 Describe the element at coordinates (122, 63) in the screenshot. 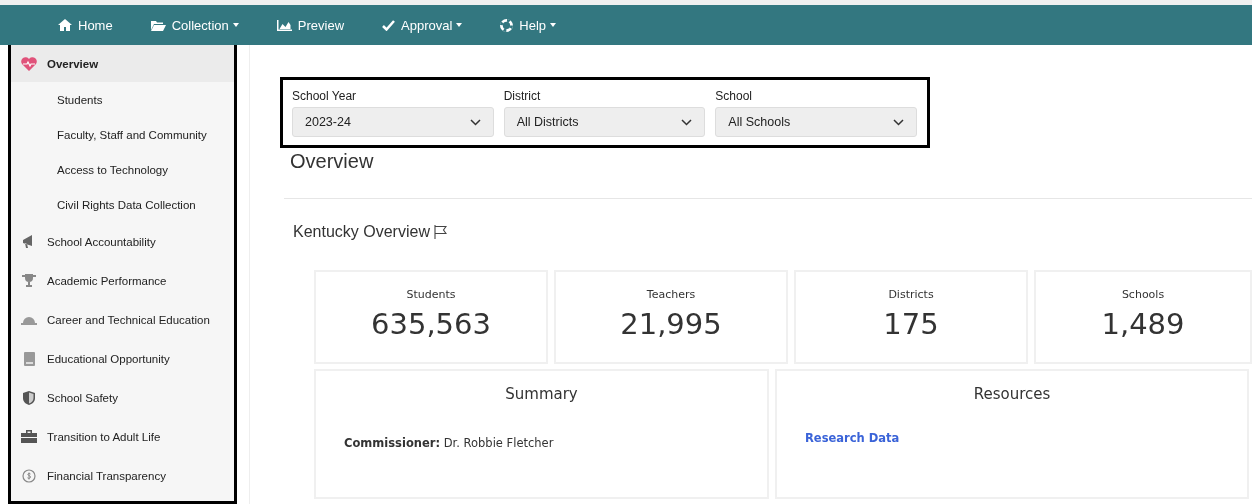

I see `sidebar-item: Overview` at that location.